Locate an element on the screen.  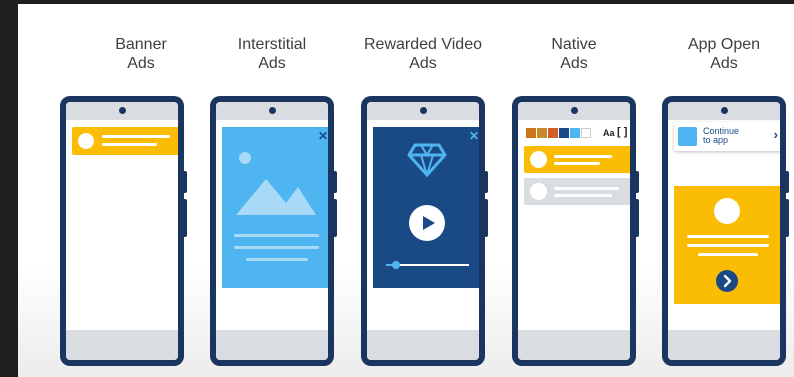
progress-knob is located at coordinates (395, 265).